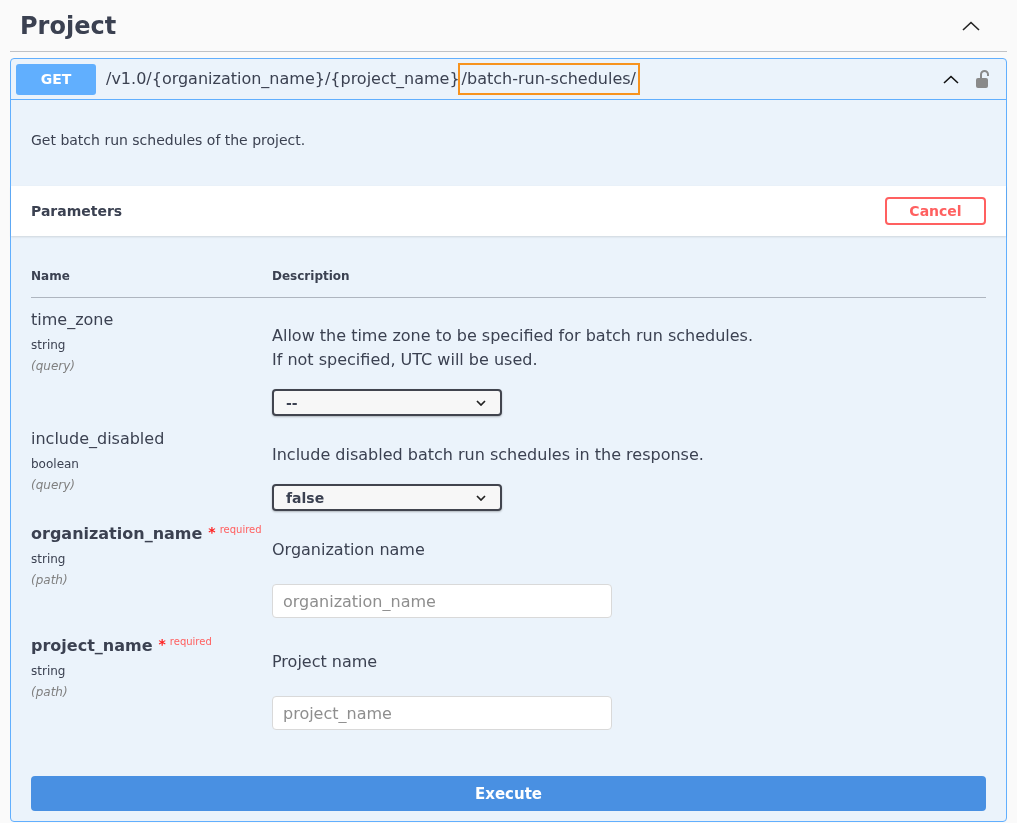 This screenshot has width=1017, height=823. I want to click on parameters-title: Parameters, so click(77, 211).